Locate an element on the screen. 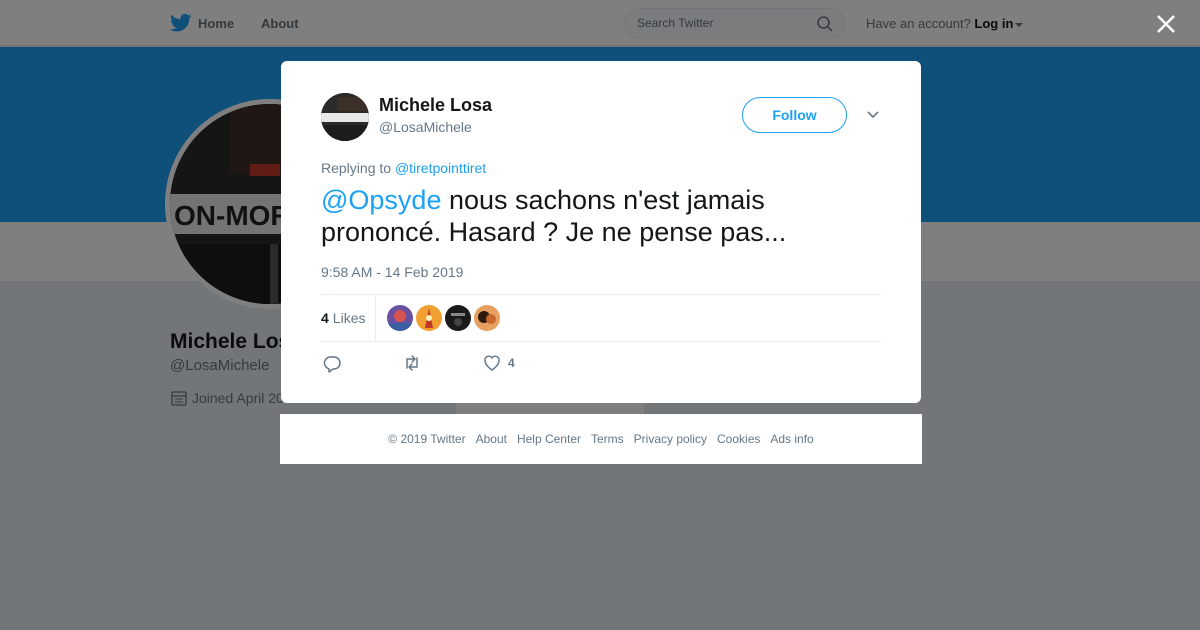 This screenshot has height=630, width=1200. replying-to-link: @tiretpointtiret is located at coordinates (440, 168).